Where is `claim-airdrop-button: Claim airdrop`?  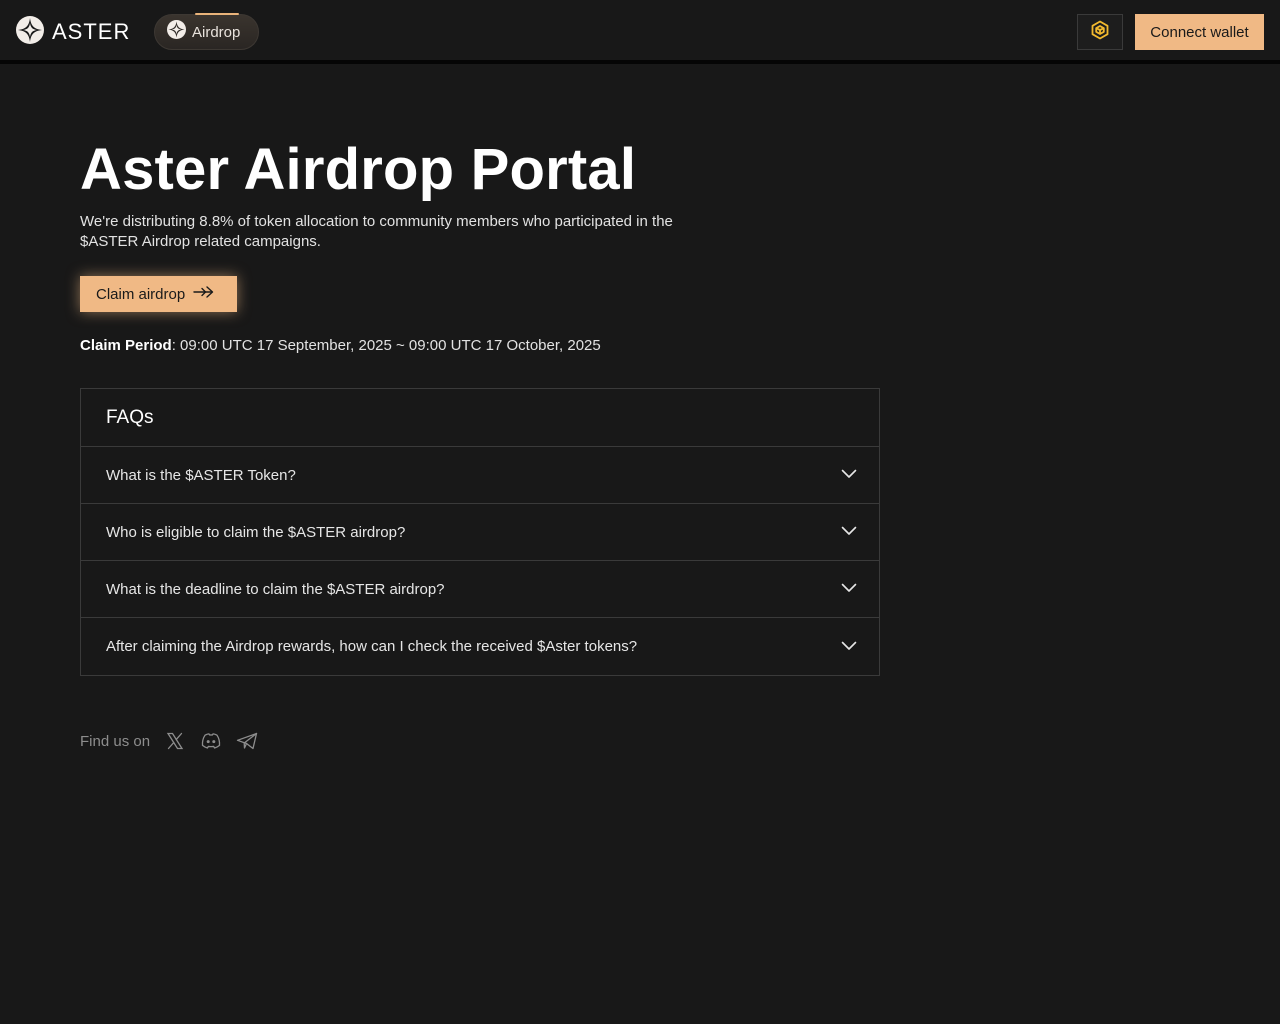
claim-airdrop-button: Claim airdrop is located at coordinates (158, 294).